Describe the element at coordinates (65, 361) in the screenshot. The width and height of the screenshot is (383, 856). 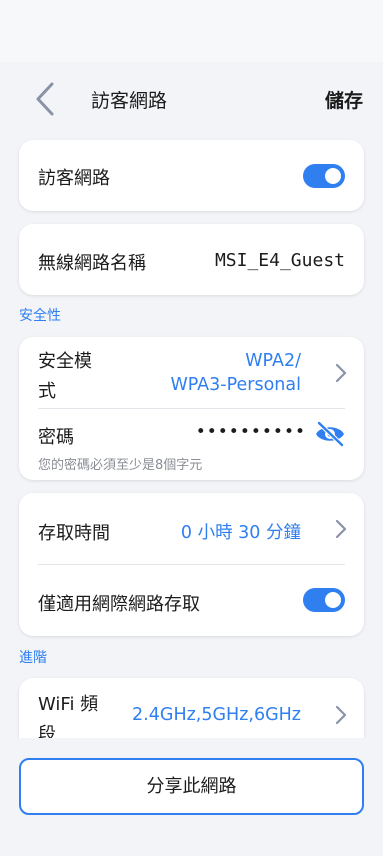
I see `security-mode-label-line1: 安全模` at that location.